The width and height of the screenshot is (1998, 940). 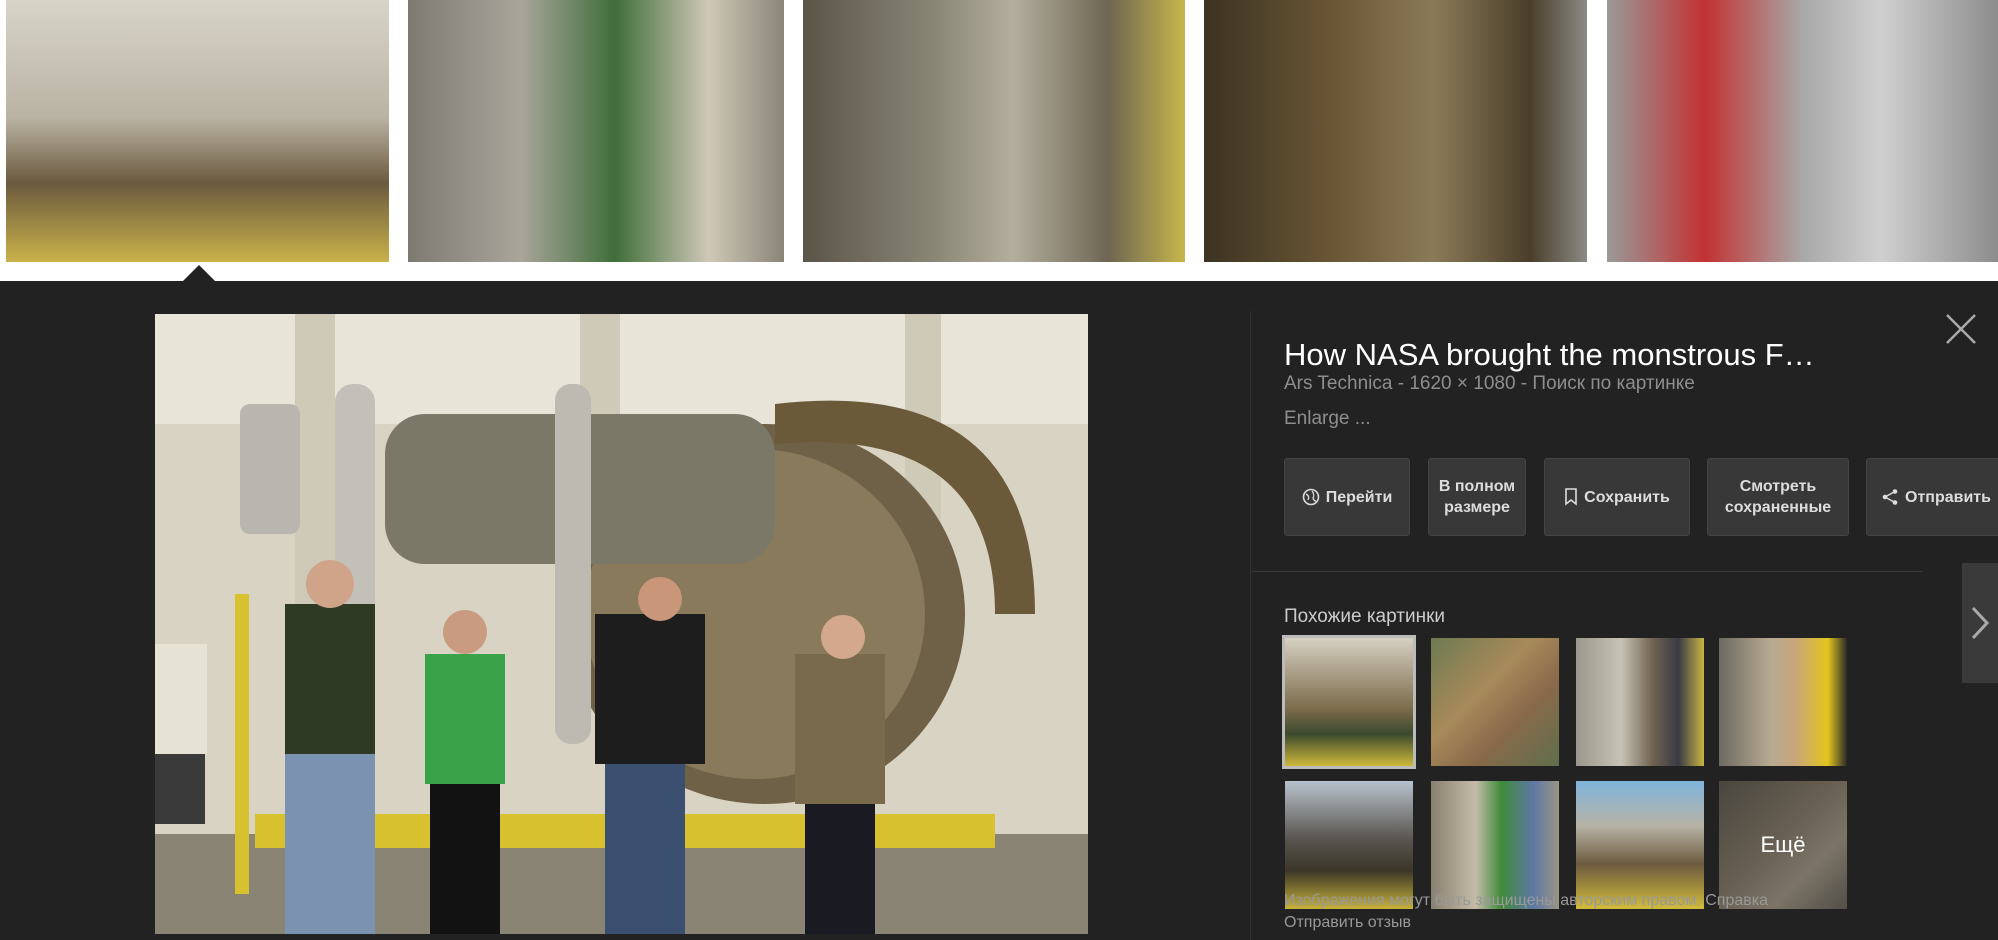 What do you see at coordinates (1932, 497) in the screenshot?
I see `share-button: Отправить` at bounding box center [1932, 497].